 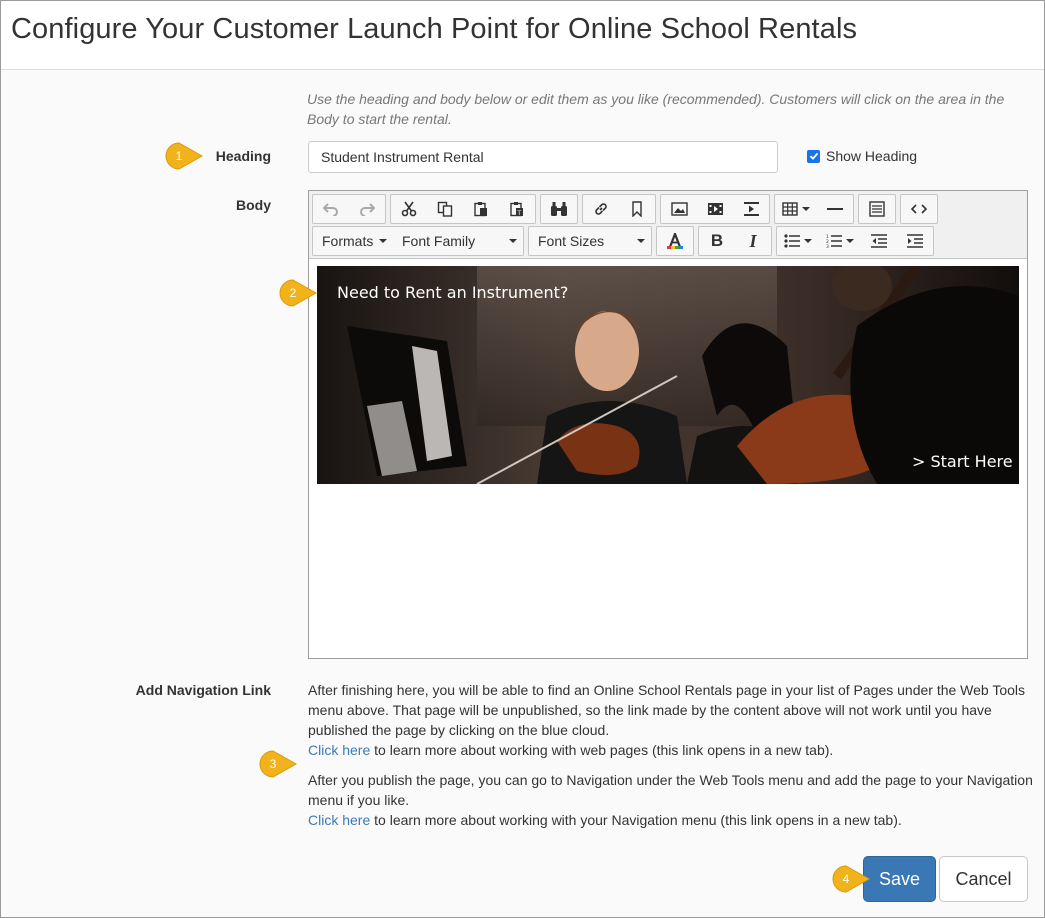 What do you see at coordinates (348, 241) in the screenshot?
I see `formats-dropdown-label: Formats` at bounding box center [348, 241].